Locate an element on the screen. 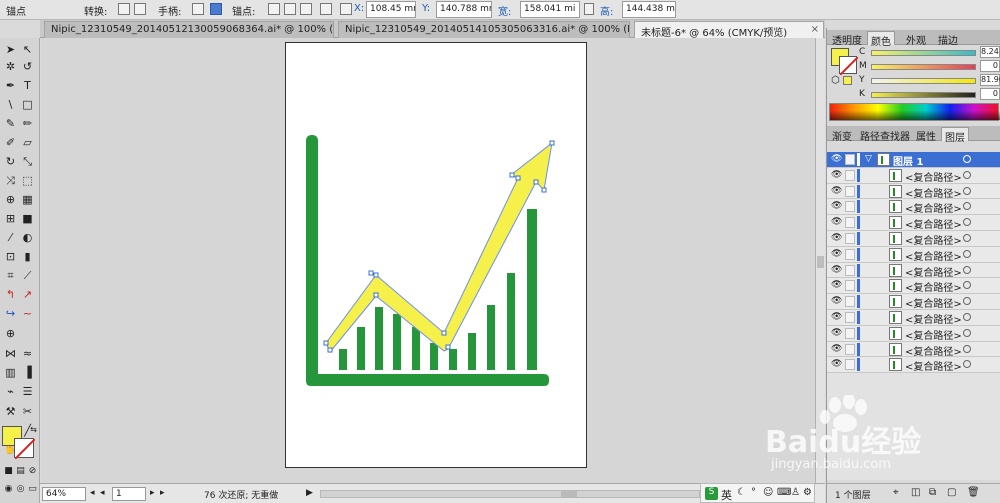 The height and width of the screenshot is (503, 1000). black-value: 0 is located at coordinates (990, 94).